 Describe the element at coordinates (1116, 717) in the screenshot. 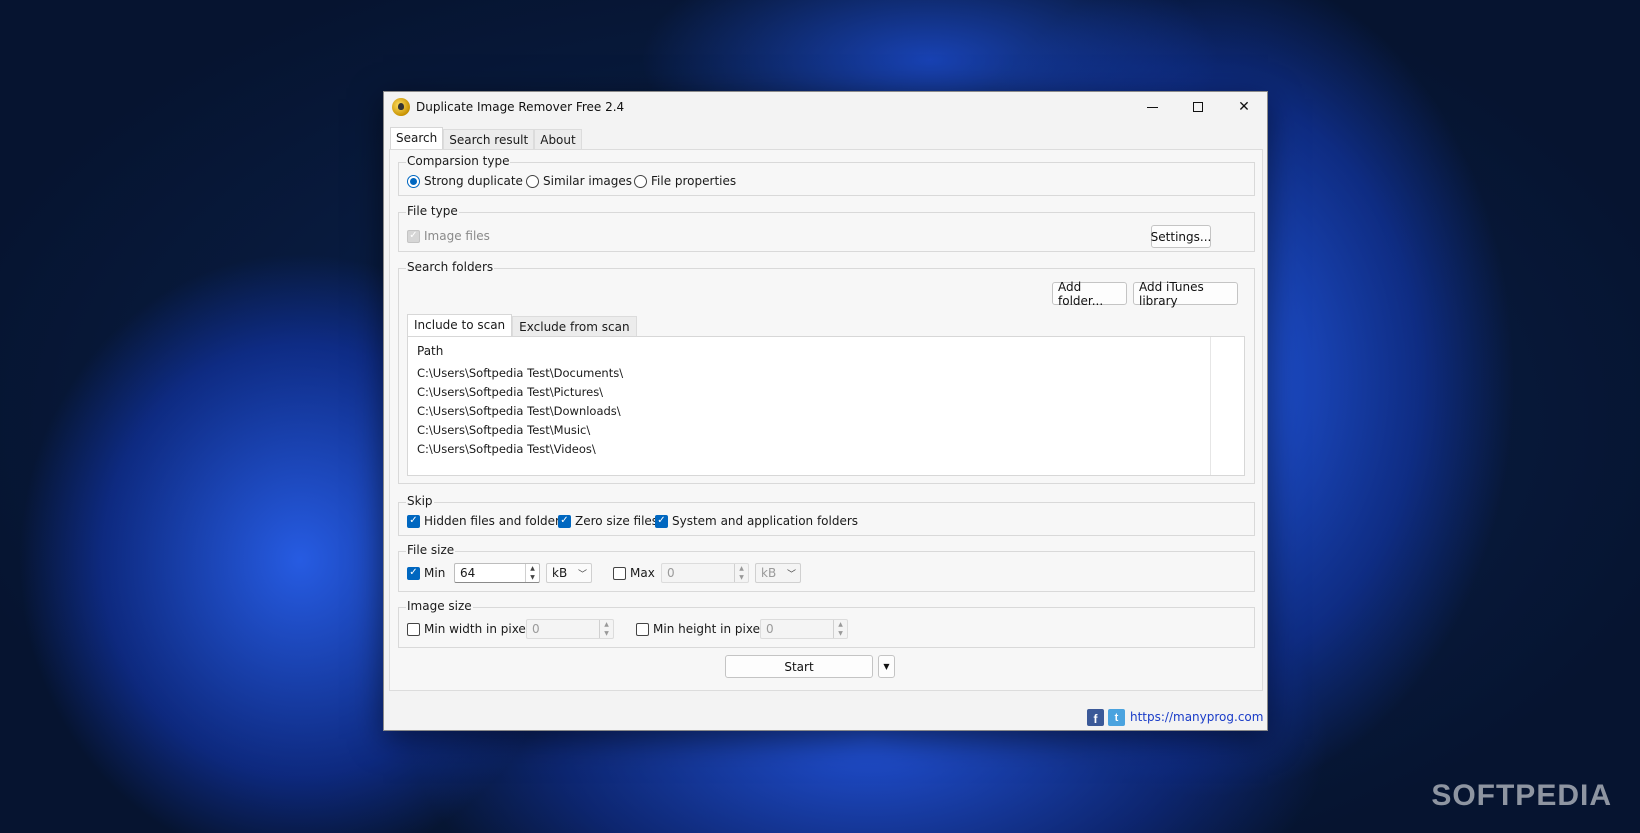

I see `twitter-icon: t` at that location.